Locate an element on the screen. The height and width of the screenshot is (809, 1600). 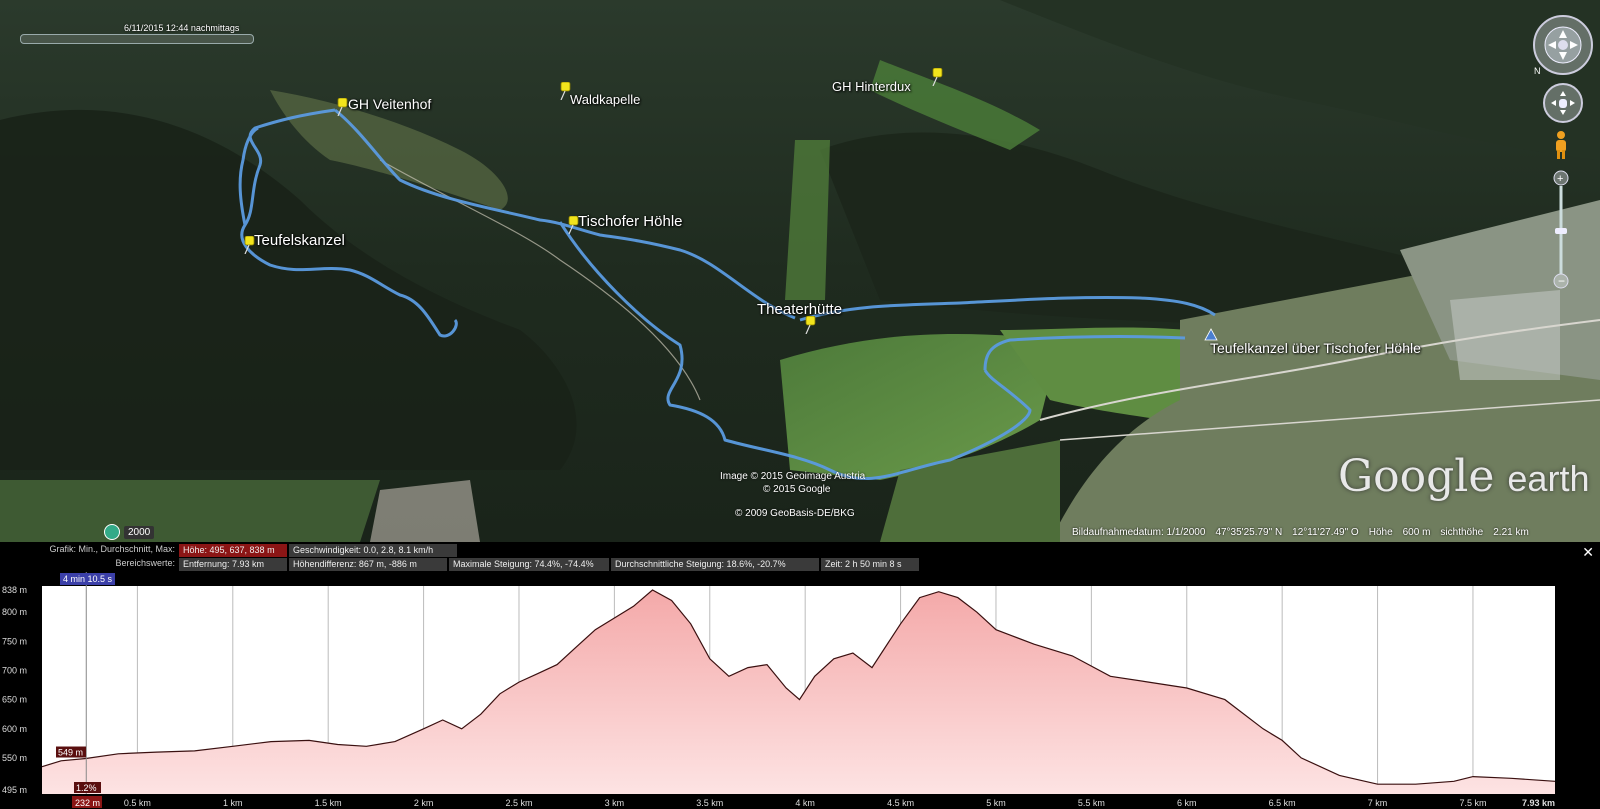
x-tick-label: 3 km is located at coordinates (615, 803).